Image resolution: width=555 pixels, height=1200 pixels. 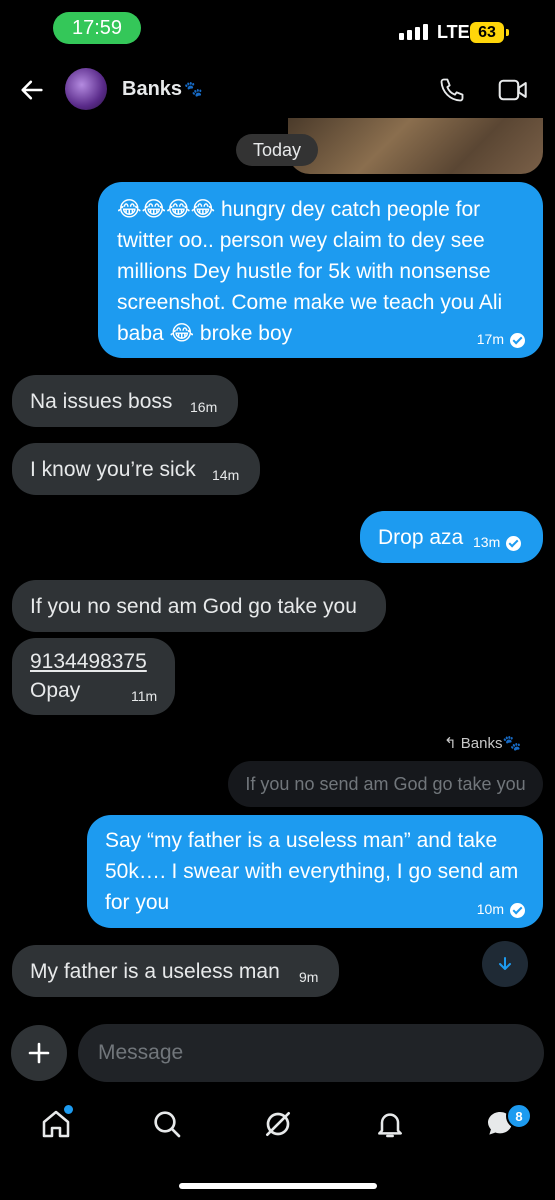 What do you see at coordinates (513, 90) in the screenshot?
I see `video-call-icon` at bounding box center [513, 90].